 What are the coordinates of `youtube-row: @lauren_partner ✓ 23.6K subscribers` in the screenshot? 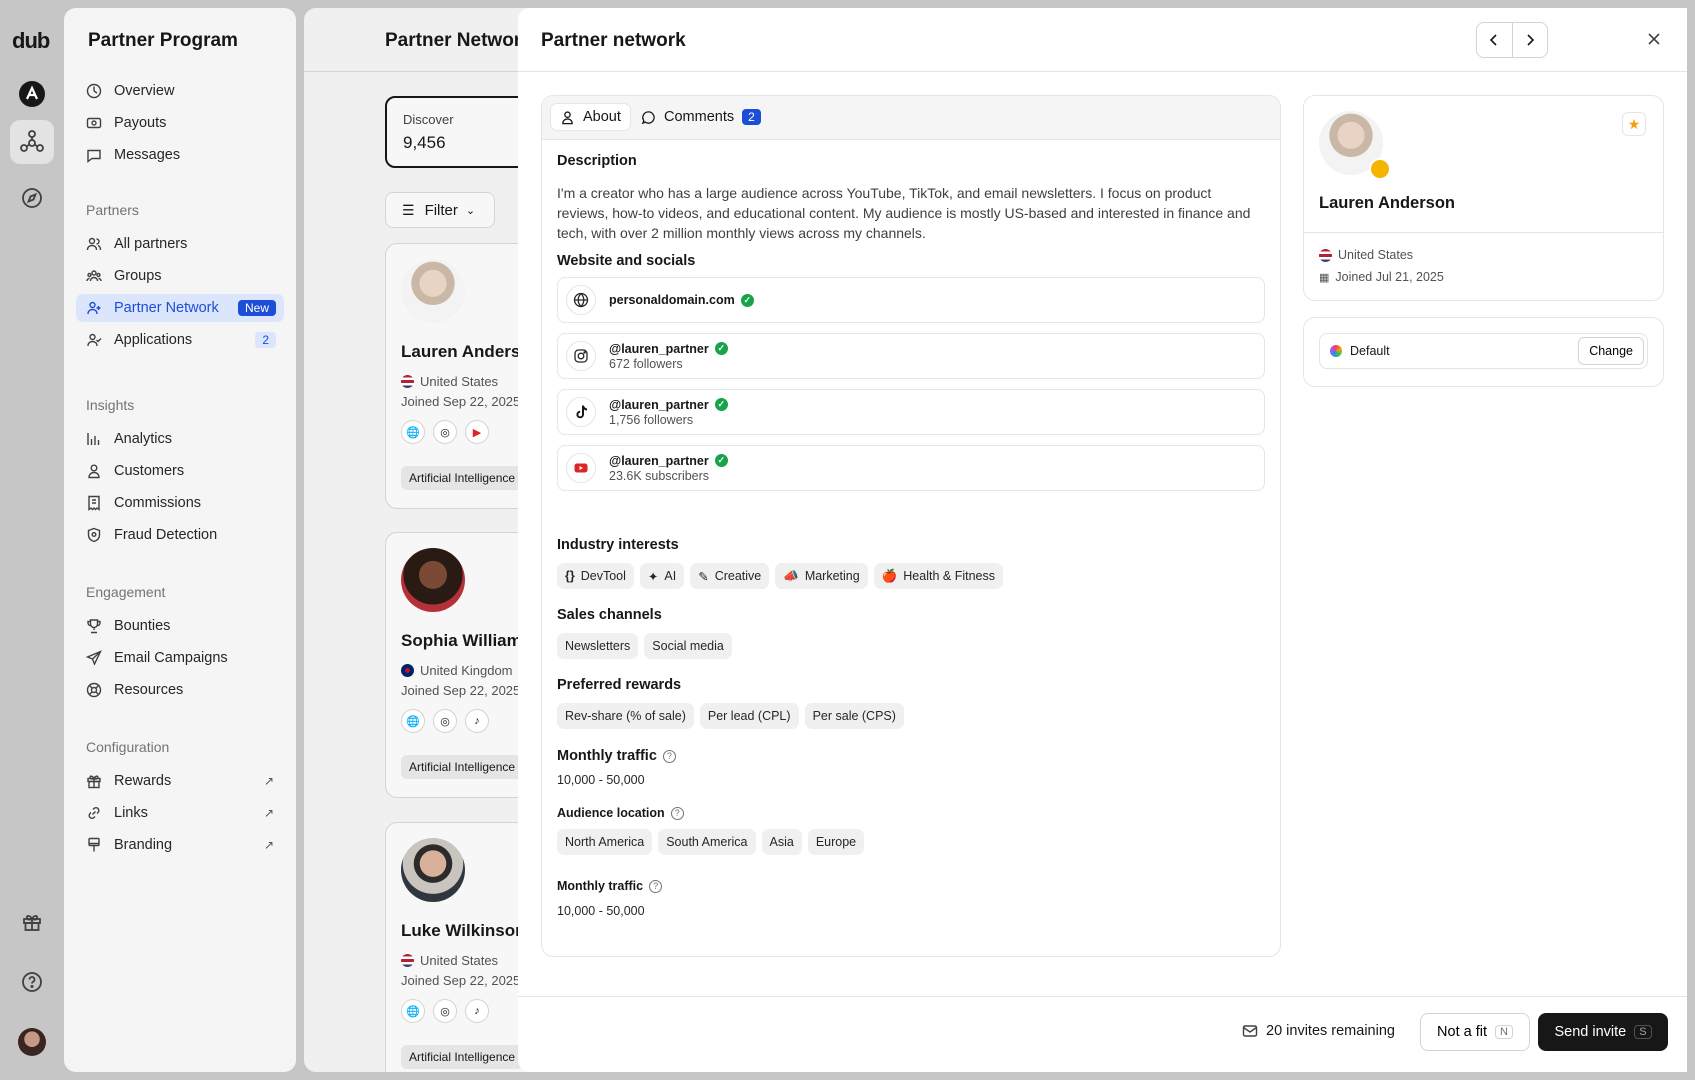 It's located at (911, 468).